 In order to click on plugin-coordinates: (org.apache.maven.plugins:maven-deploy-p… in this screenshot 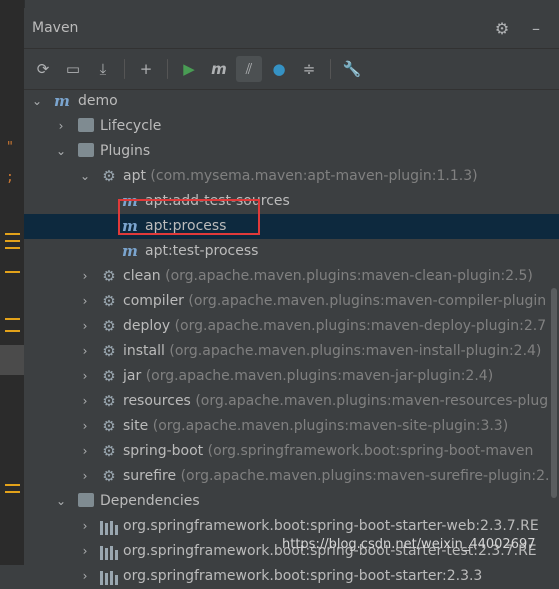, I will do `click(360, 326)`.